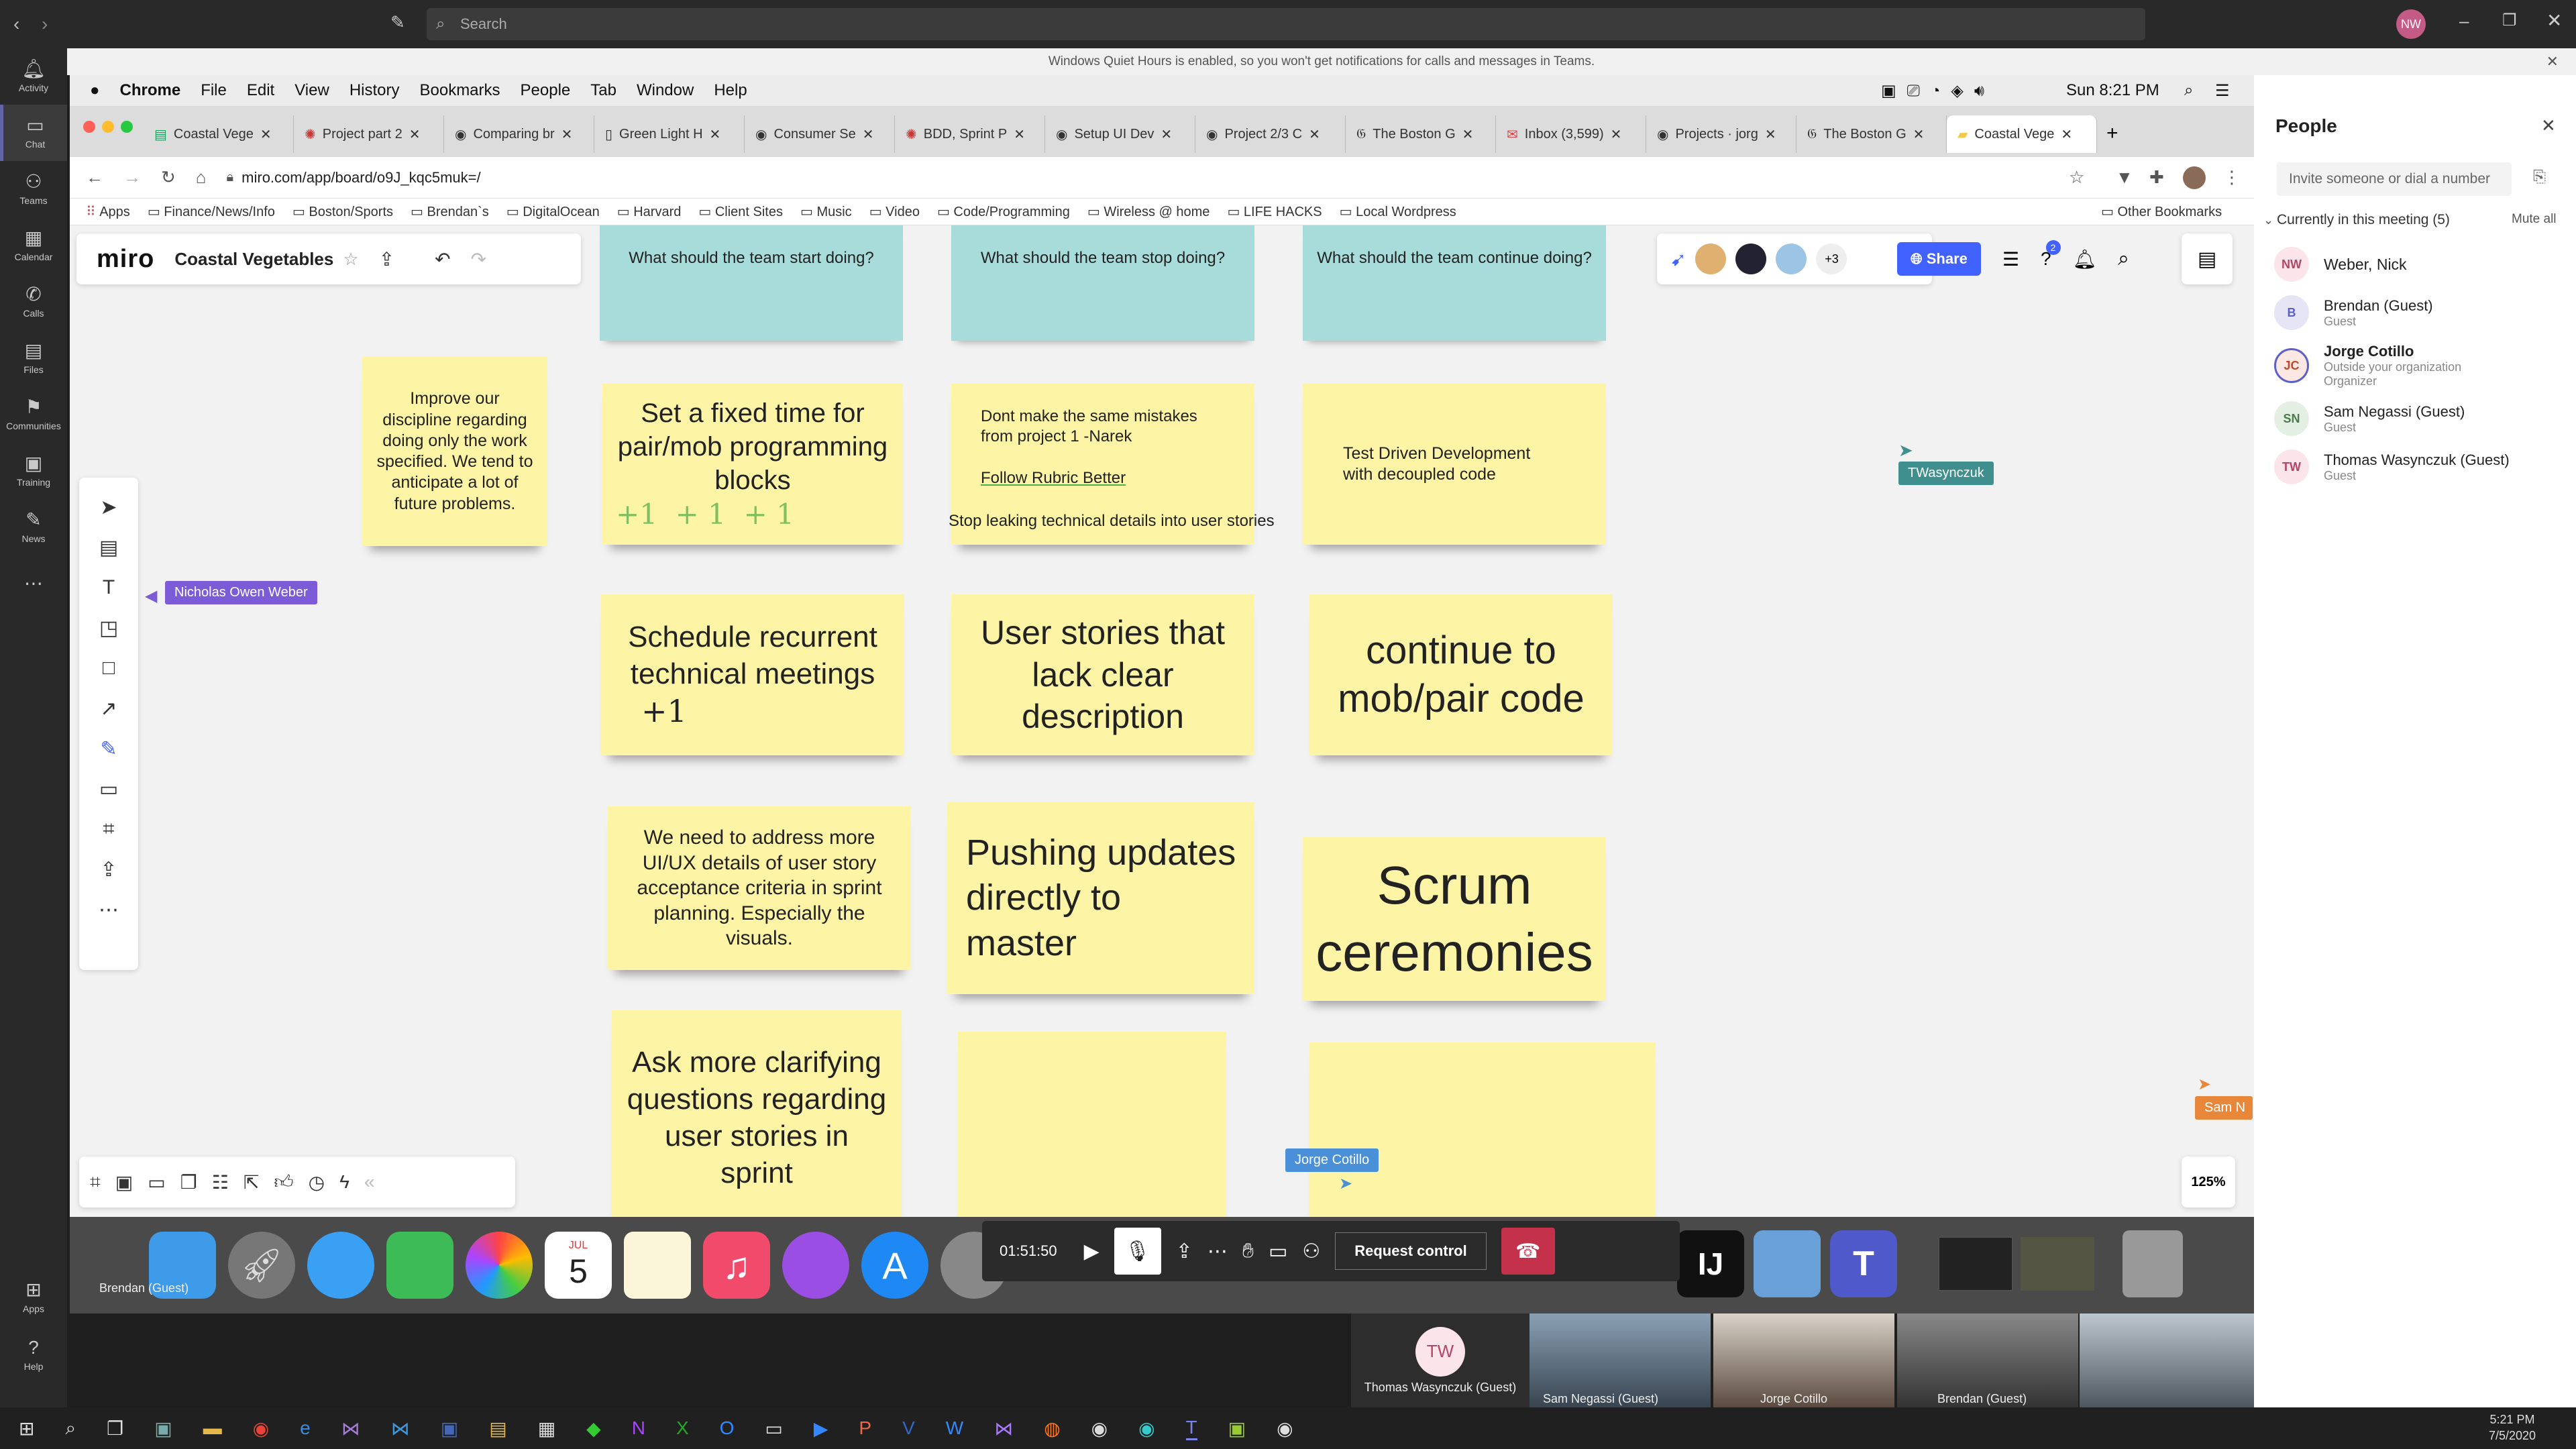 This screenshot has width=2576, height=1449. Describe the element at coordinates (1528, 1251) in the screenshot. I see `hang-up-button: ☎︎` at that location.